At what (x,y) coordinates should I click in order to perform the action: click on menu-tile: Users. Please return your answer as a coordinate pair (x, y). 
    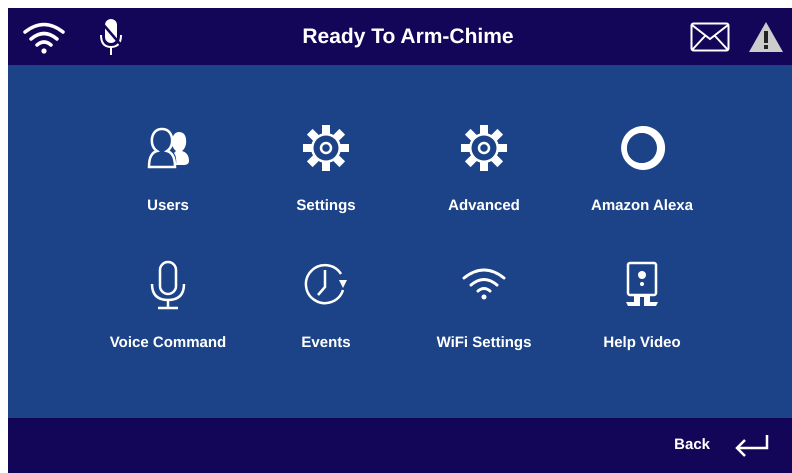
    Looking at the image, I should click on (168, 170).